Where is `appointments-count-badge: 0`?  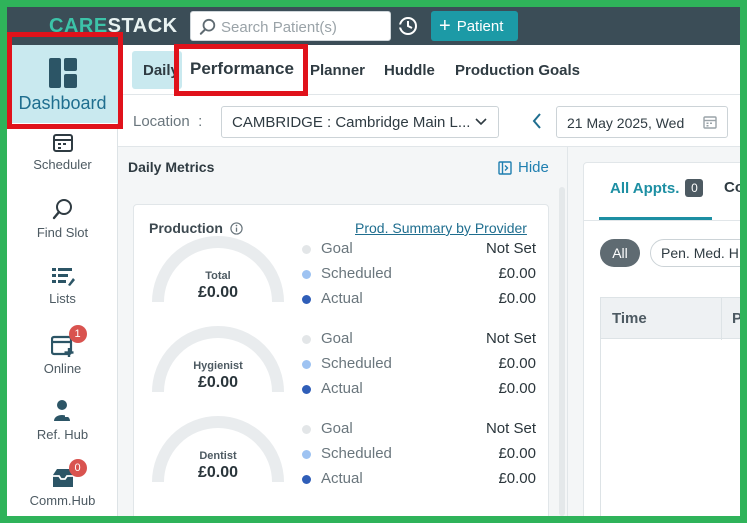
appointments-count-badge: 0 is located at coordinates (694, 188).